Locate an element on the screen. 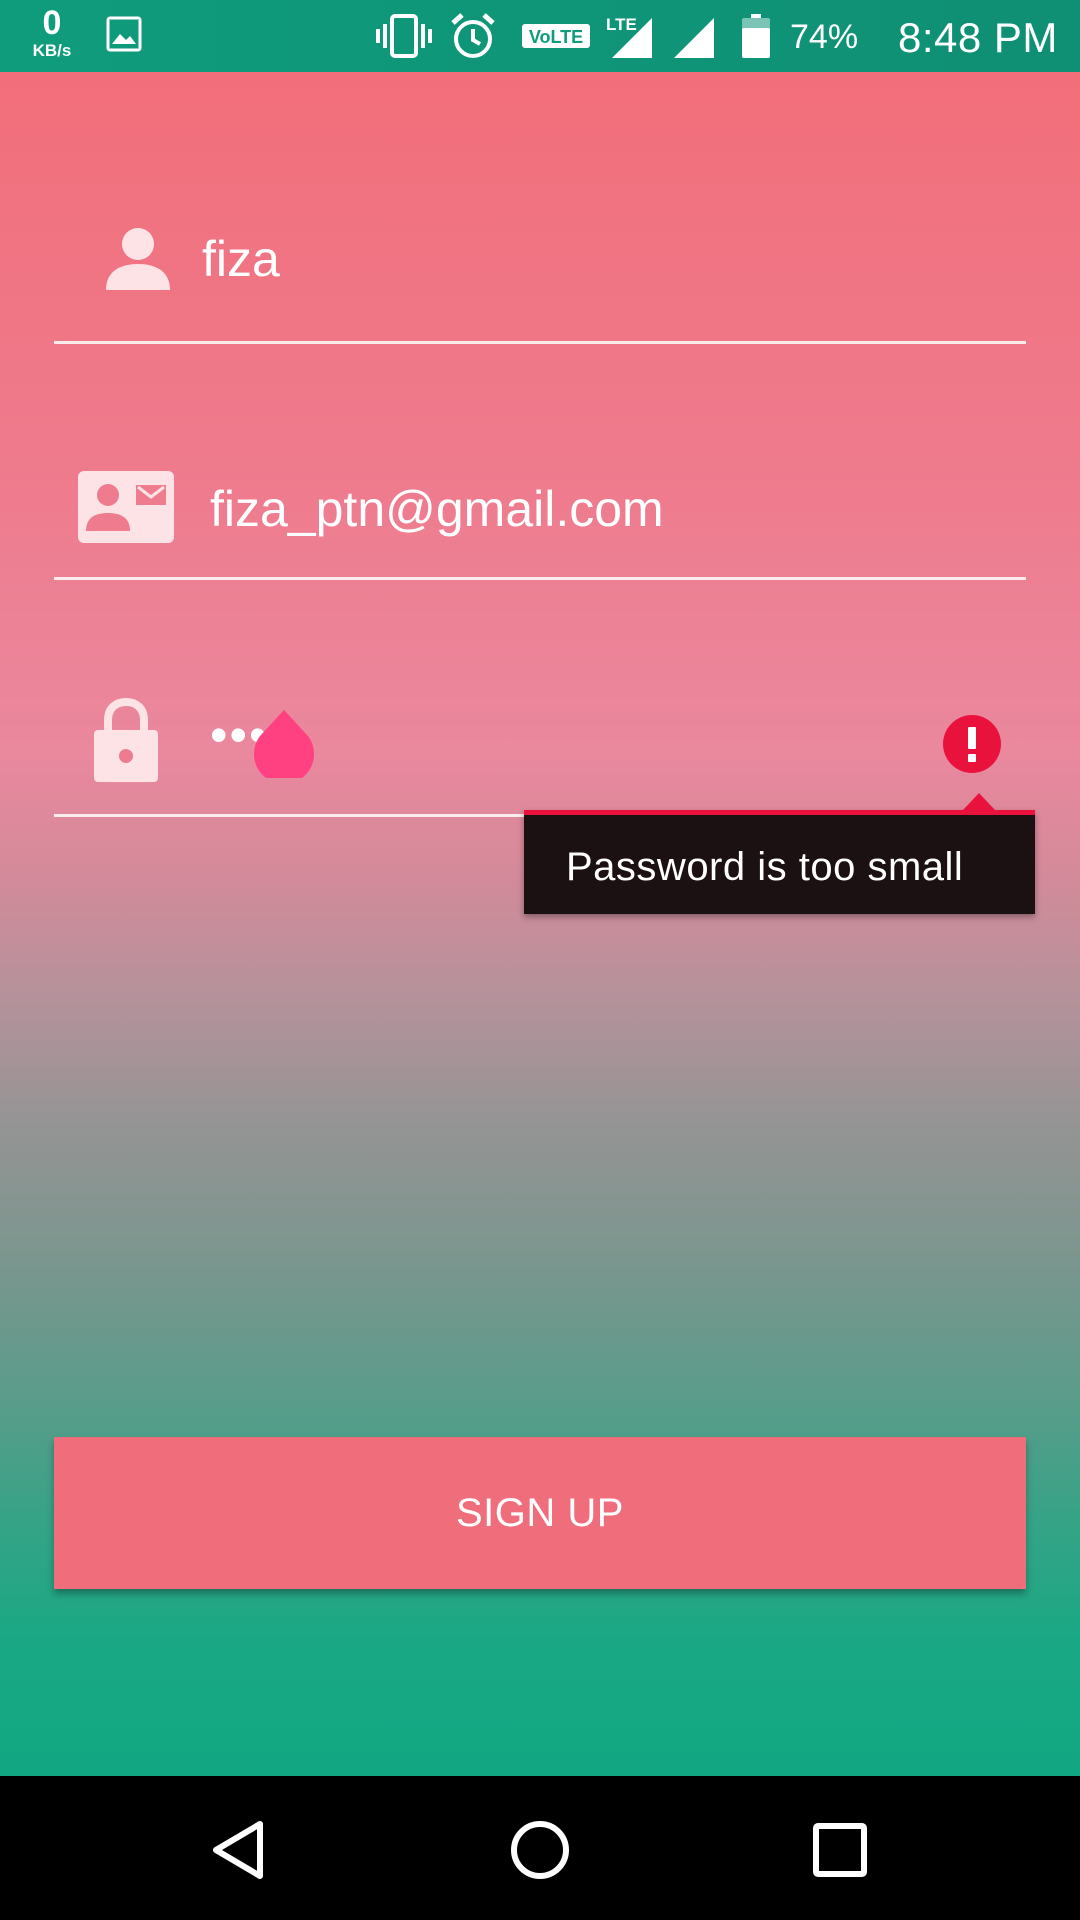 The image size is (1080, 1920). net-speed-unit: KB/s is located at coordinates (52, 50).